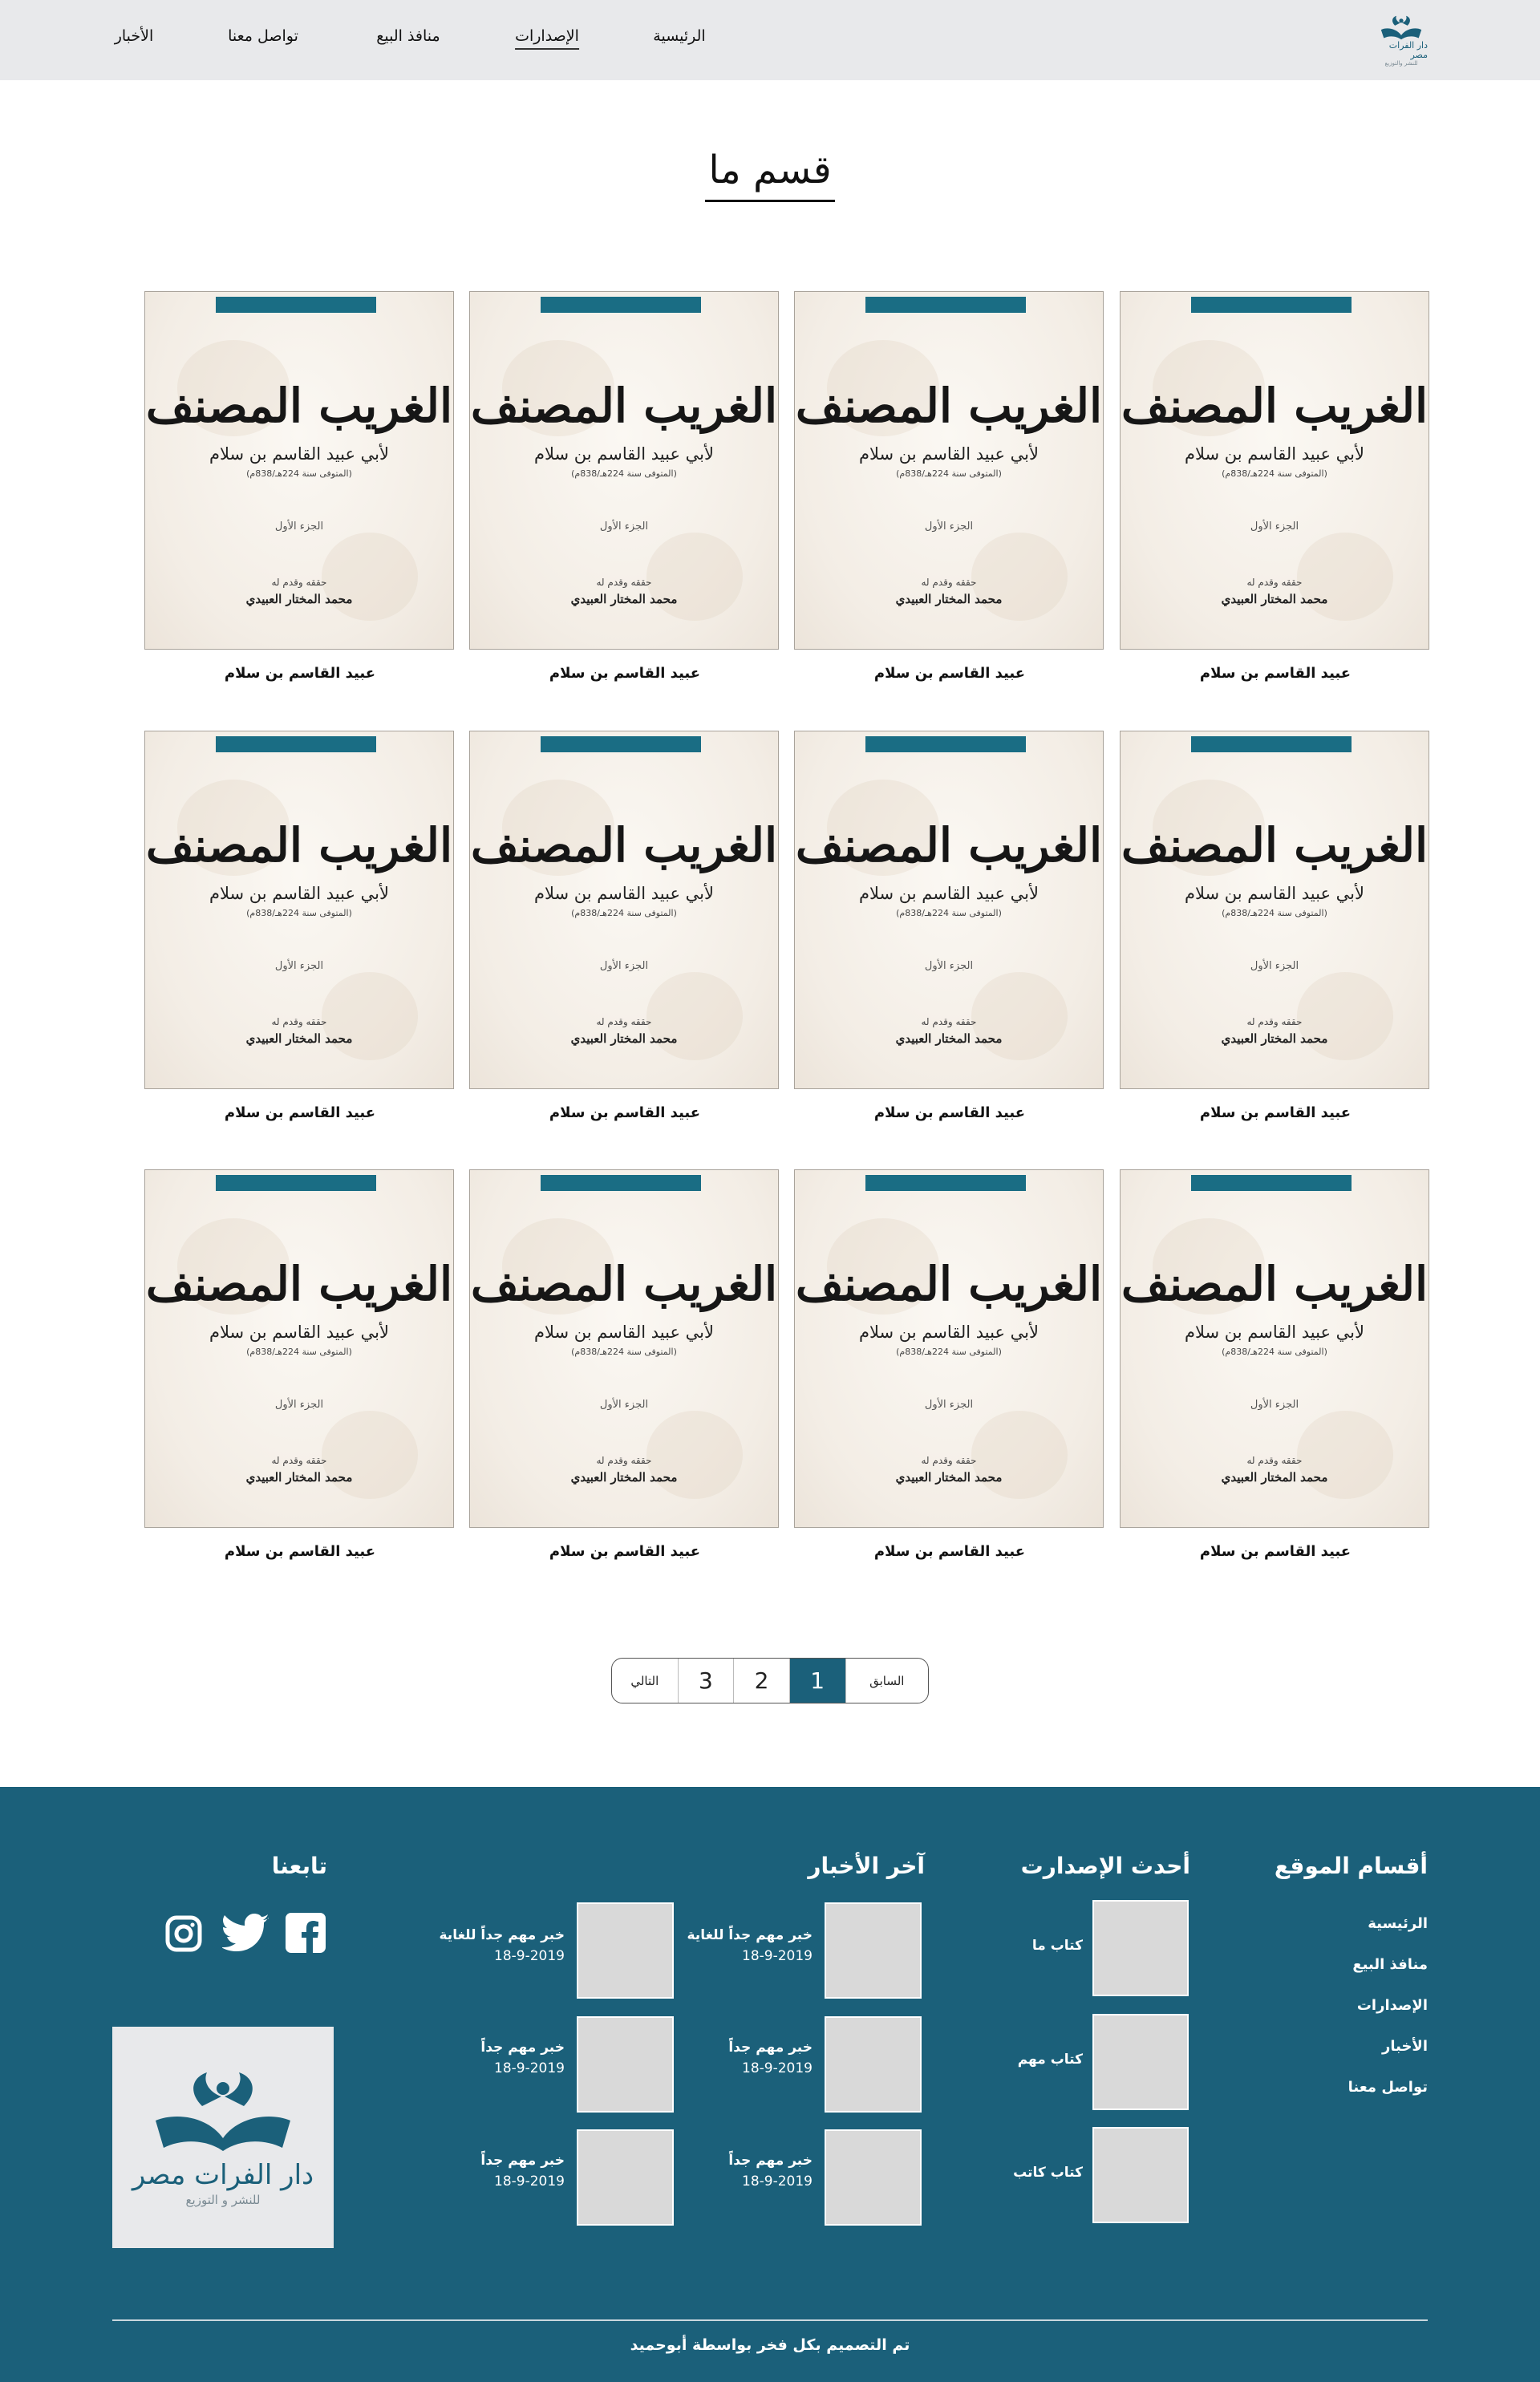 Image resolution: width=1540 pixels, height=2382 pixels. Describe the element at coordinates (134, 36) in the screenshot. I see `nav-news: الأخبار` at that location.